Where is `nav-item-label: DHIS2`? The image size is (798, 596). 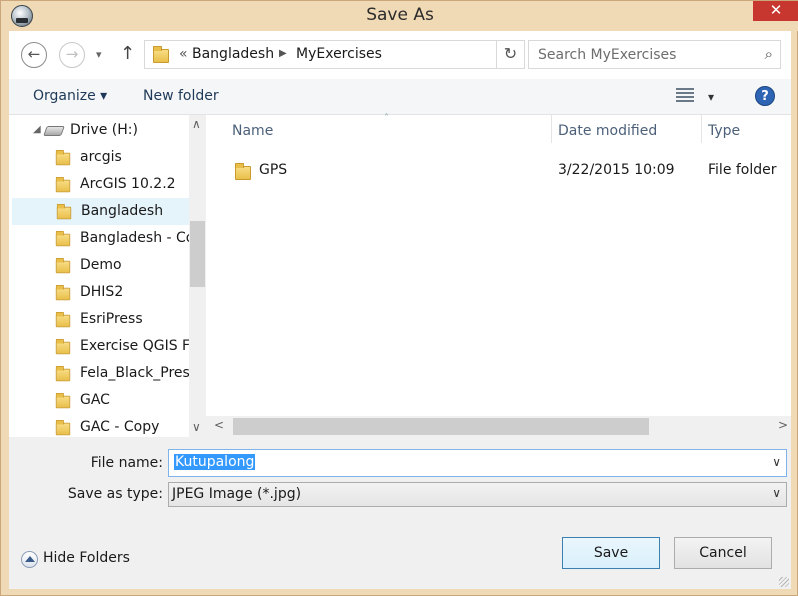
nav-item-label: DHIS2 is located at coordinates (102, 292).